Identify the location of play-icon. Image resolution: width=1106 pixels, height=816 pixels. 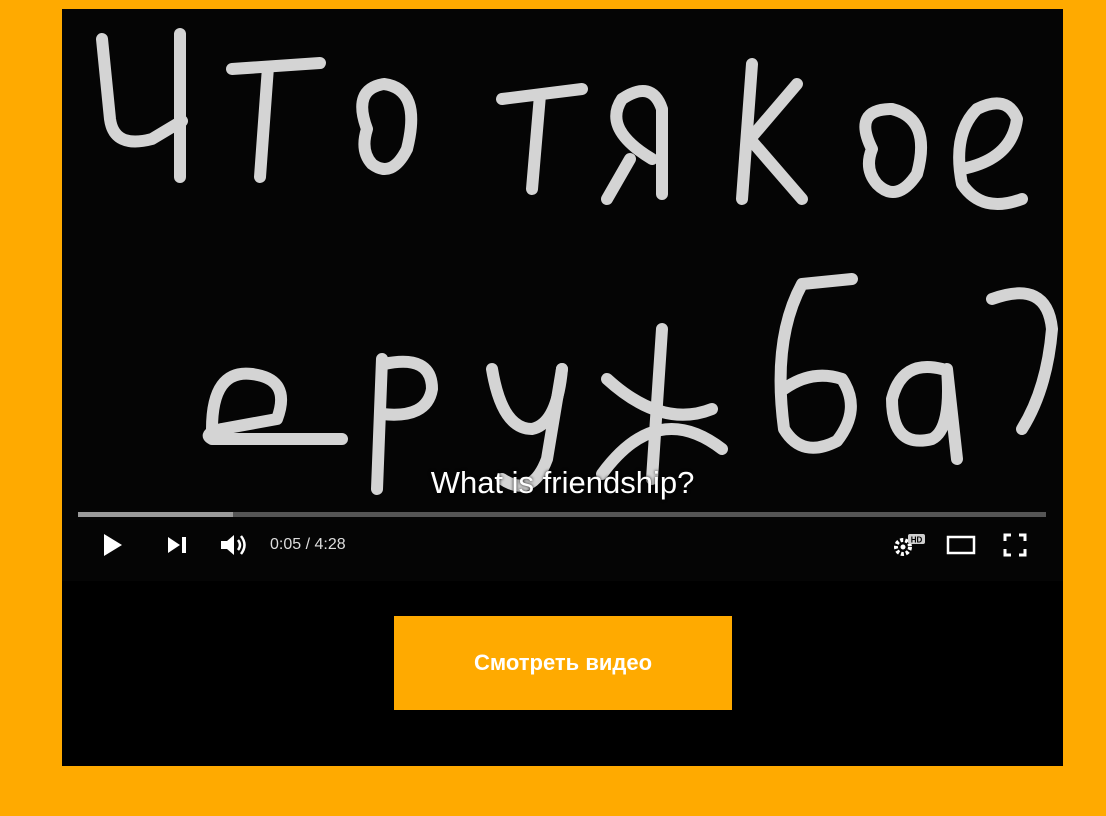
(113, 545).